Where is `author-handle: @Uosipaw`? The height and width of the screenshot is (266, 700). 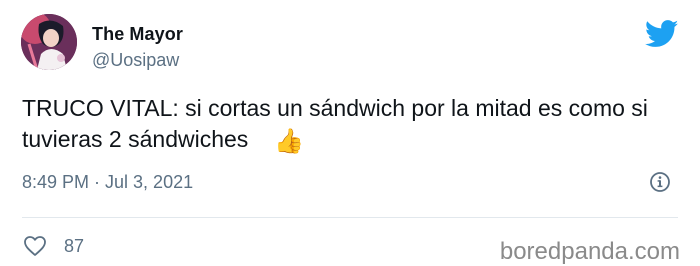
author-handle: @Uosipaw is located at coordinates (135, 60).